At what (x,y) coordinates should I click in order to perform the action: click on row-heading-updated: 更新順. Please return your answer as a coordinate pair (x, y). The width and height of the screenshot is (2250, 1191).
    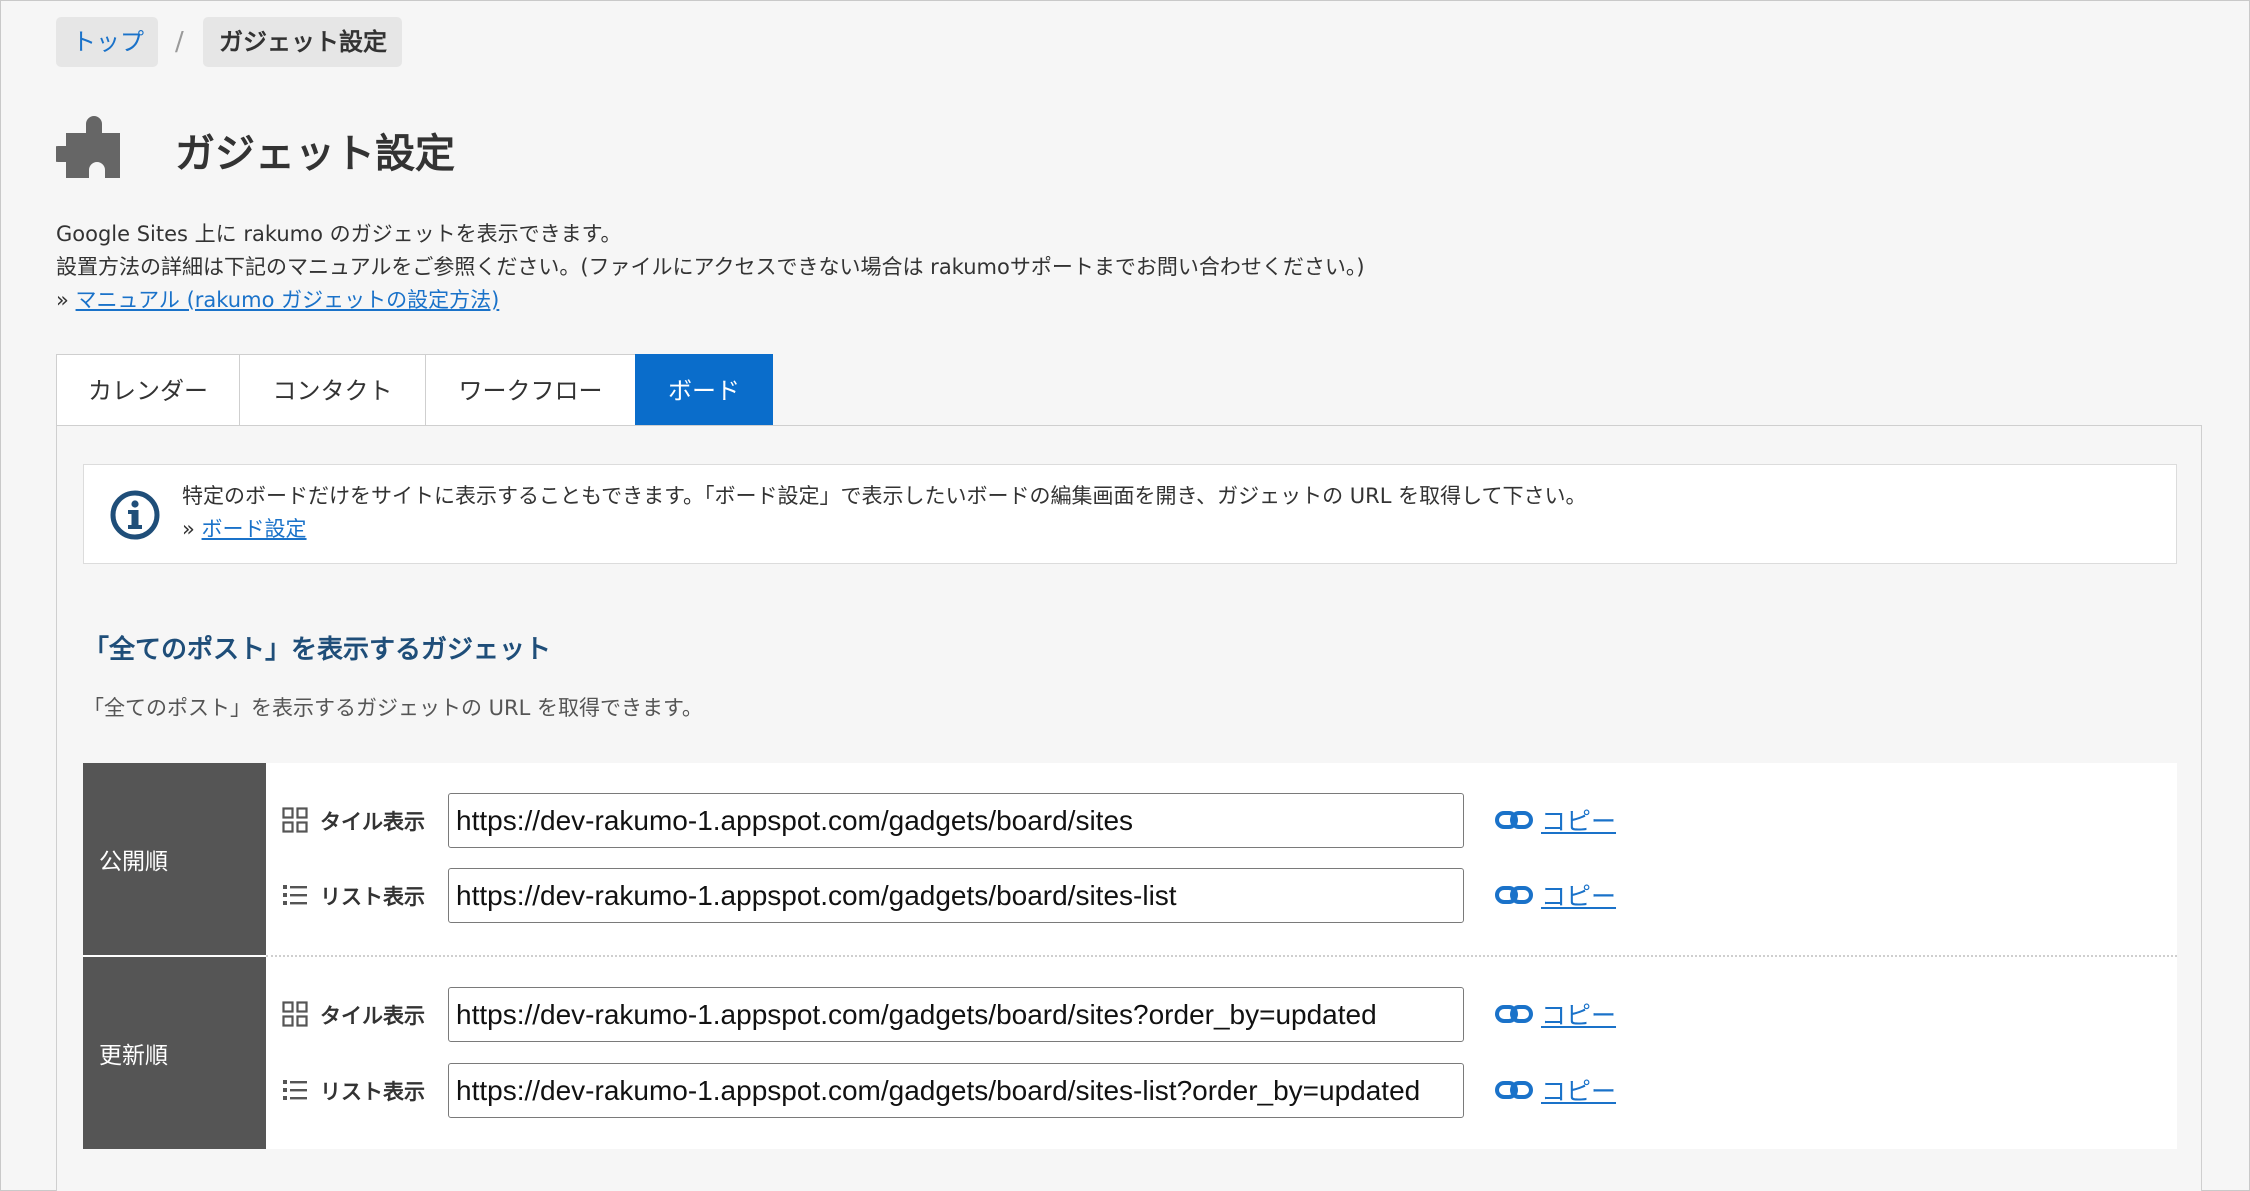
    Looking at the image, I should click on (174, 1053).